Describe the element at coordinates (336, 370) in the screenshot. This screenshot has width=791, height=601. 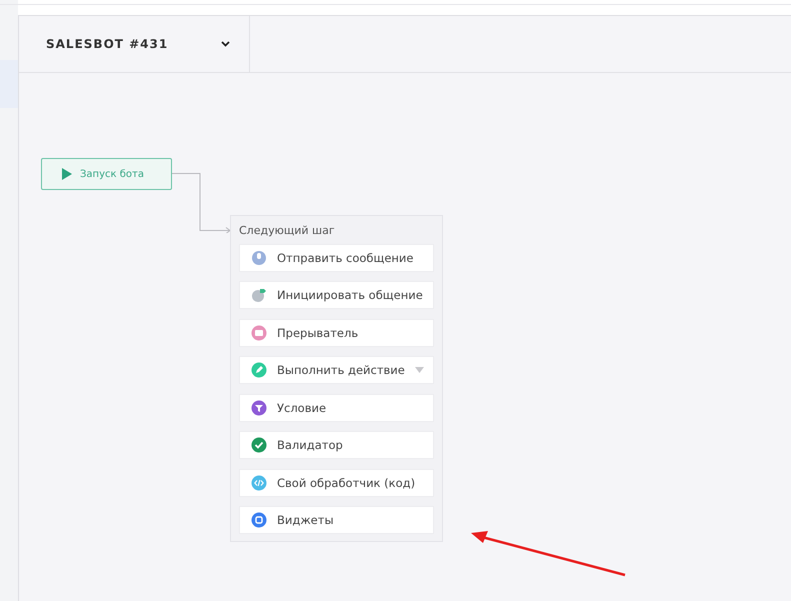
I see `menu-item: Выполнить действие` at that location.